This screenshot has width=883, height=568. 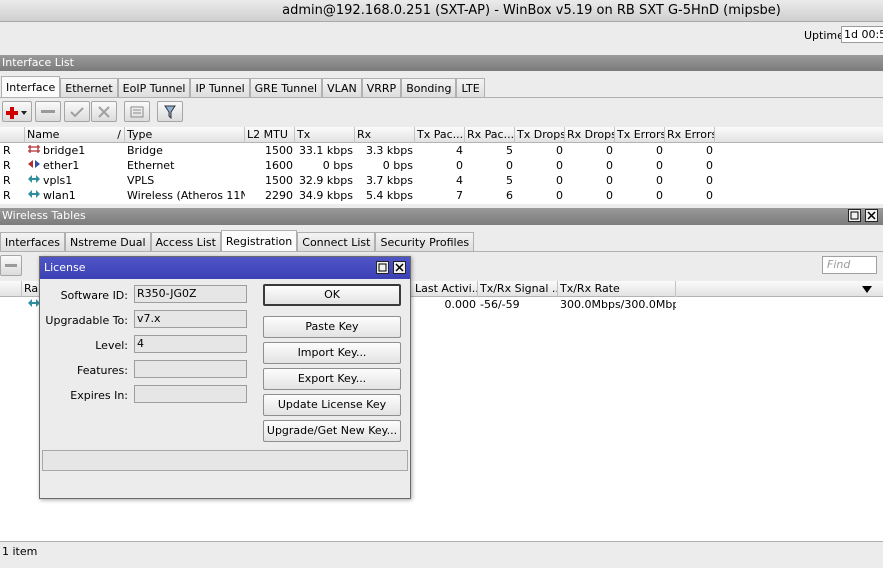 What do you see at coordinates (459, 195) in the screenshot?
I see `row-tx-packets: 7` at bounding box center [459, 195].